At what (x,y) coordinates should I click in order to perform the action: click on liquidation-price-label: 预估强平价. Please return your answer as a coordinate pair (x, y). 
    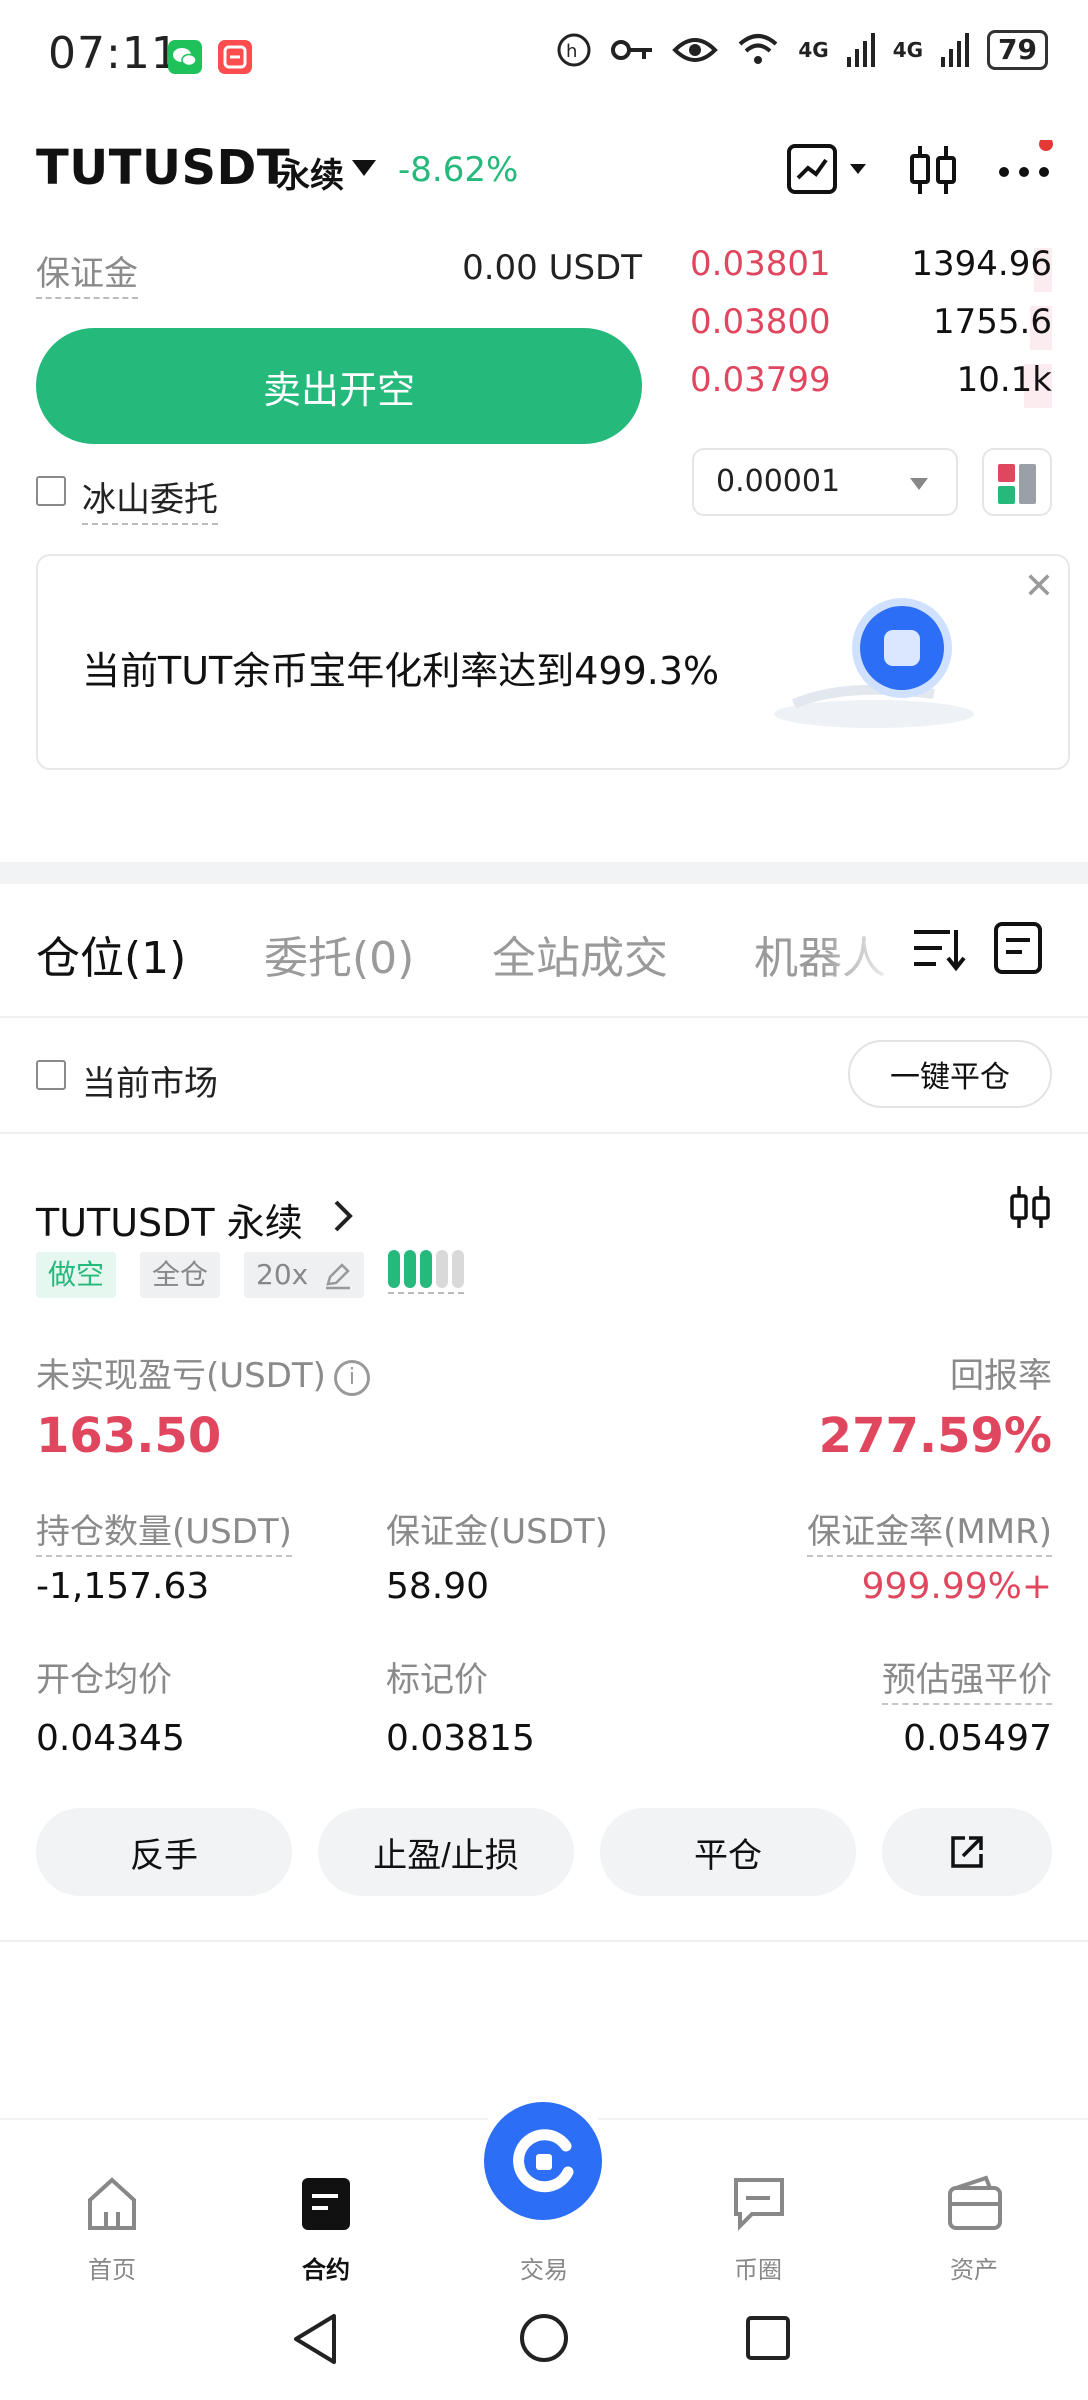
    Looking at the image, I should click on (967, 1678).